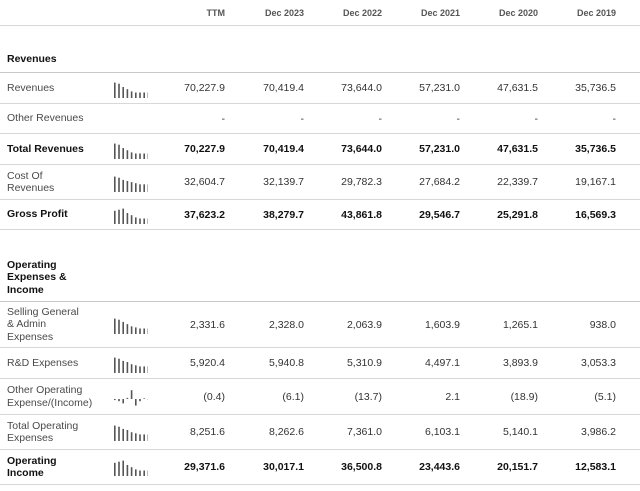 This screenshot has height=491, width=640. What do you see at coordinates (614, 118) in the screenshot?
I see `value-dec-2019: -` at bounding box center [614, 118].